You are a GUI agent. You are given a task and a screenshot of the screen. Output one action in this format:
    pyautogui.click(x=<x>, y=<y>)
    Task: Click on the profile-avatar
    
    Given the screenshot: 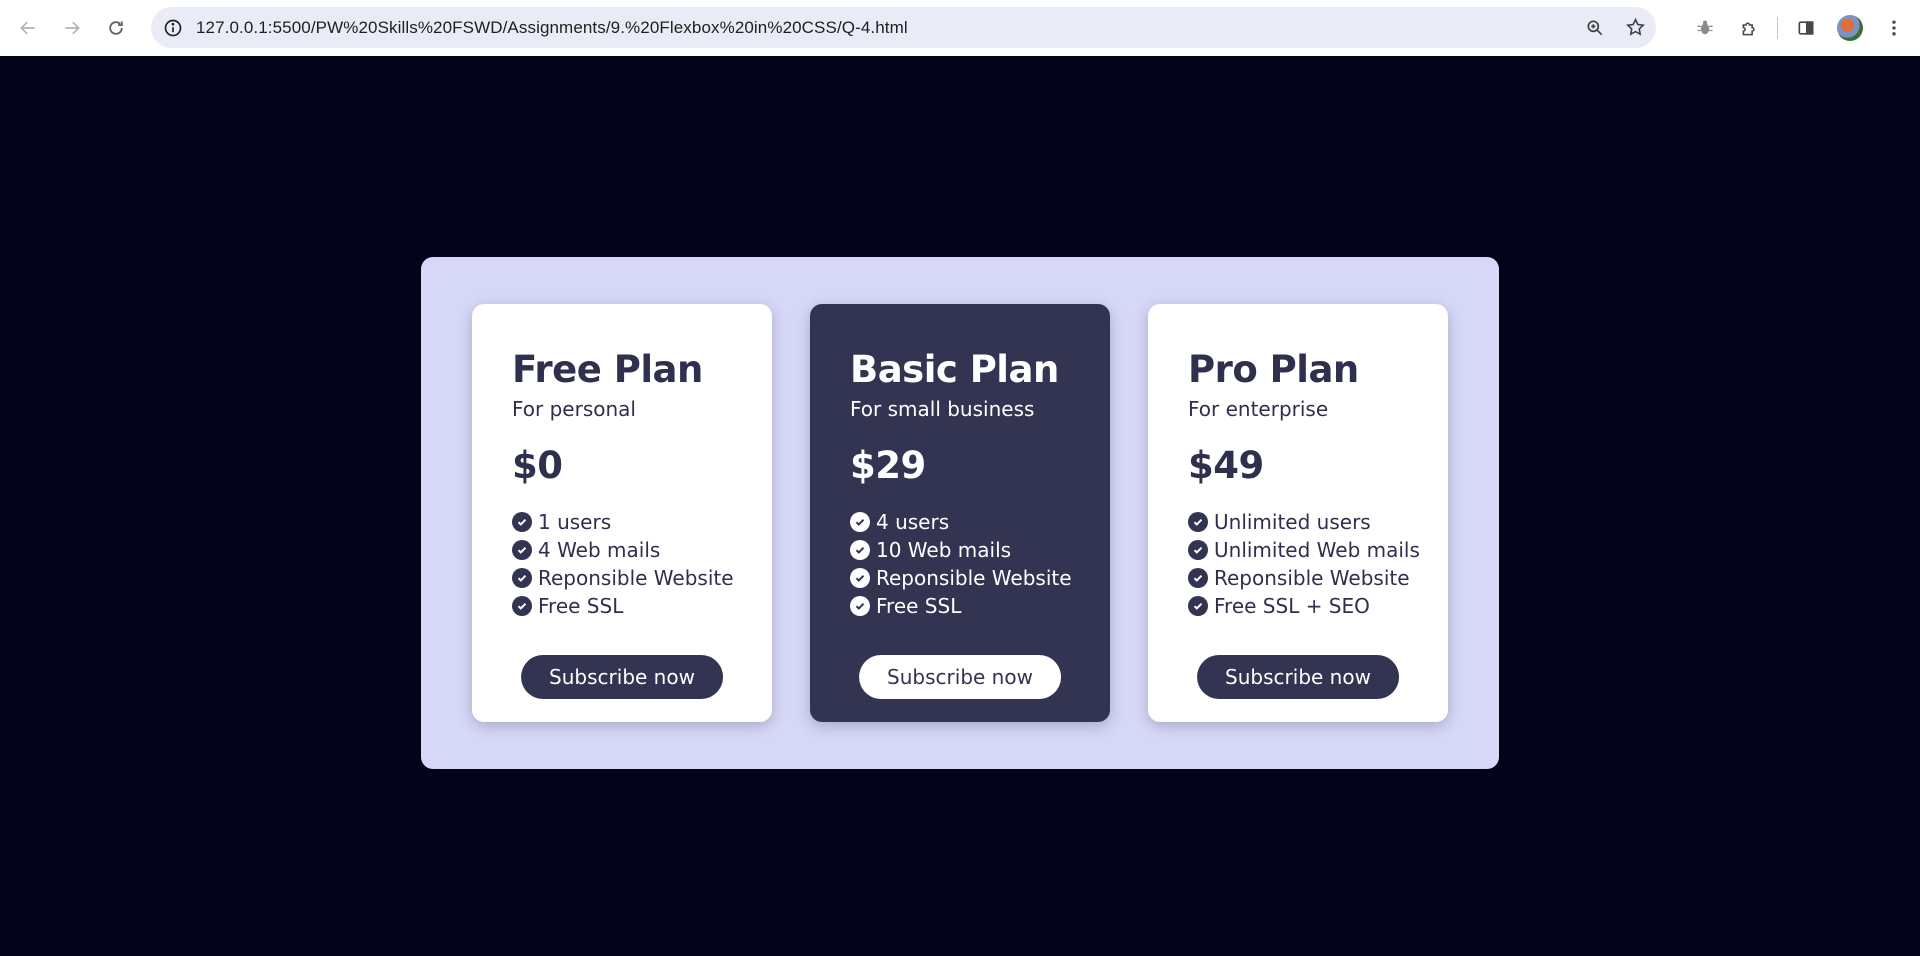 What is the action you would take?
    pyautogui.click(x=1850, y=28)
    